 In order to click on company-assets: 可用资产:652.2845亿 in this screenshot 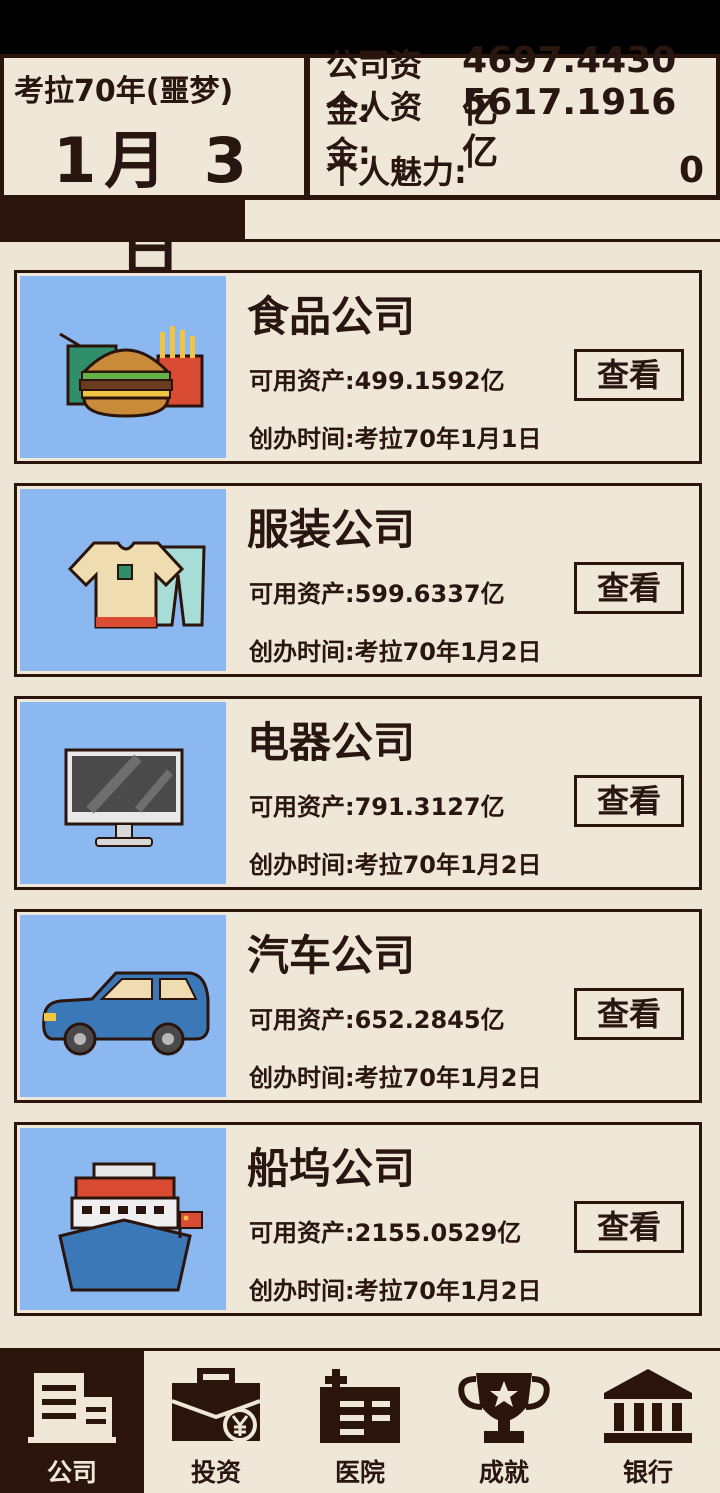, I will do `click(377, 1020)`.